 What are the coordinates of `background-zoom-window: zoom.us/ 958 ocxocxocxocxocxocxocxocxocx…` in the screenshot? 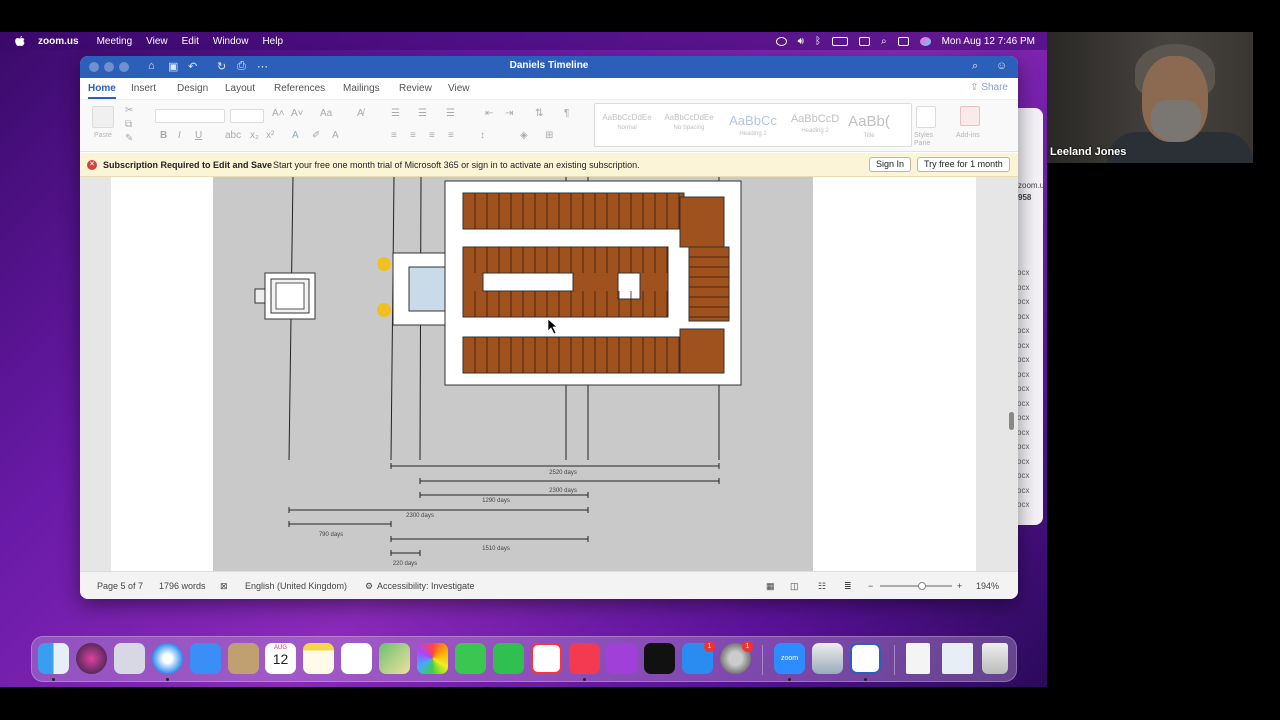 It's located at (1029, 316).